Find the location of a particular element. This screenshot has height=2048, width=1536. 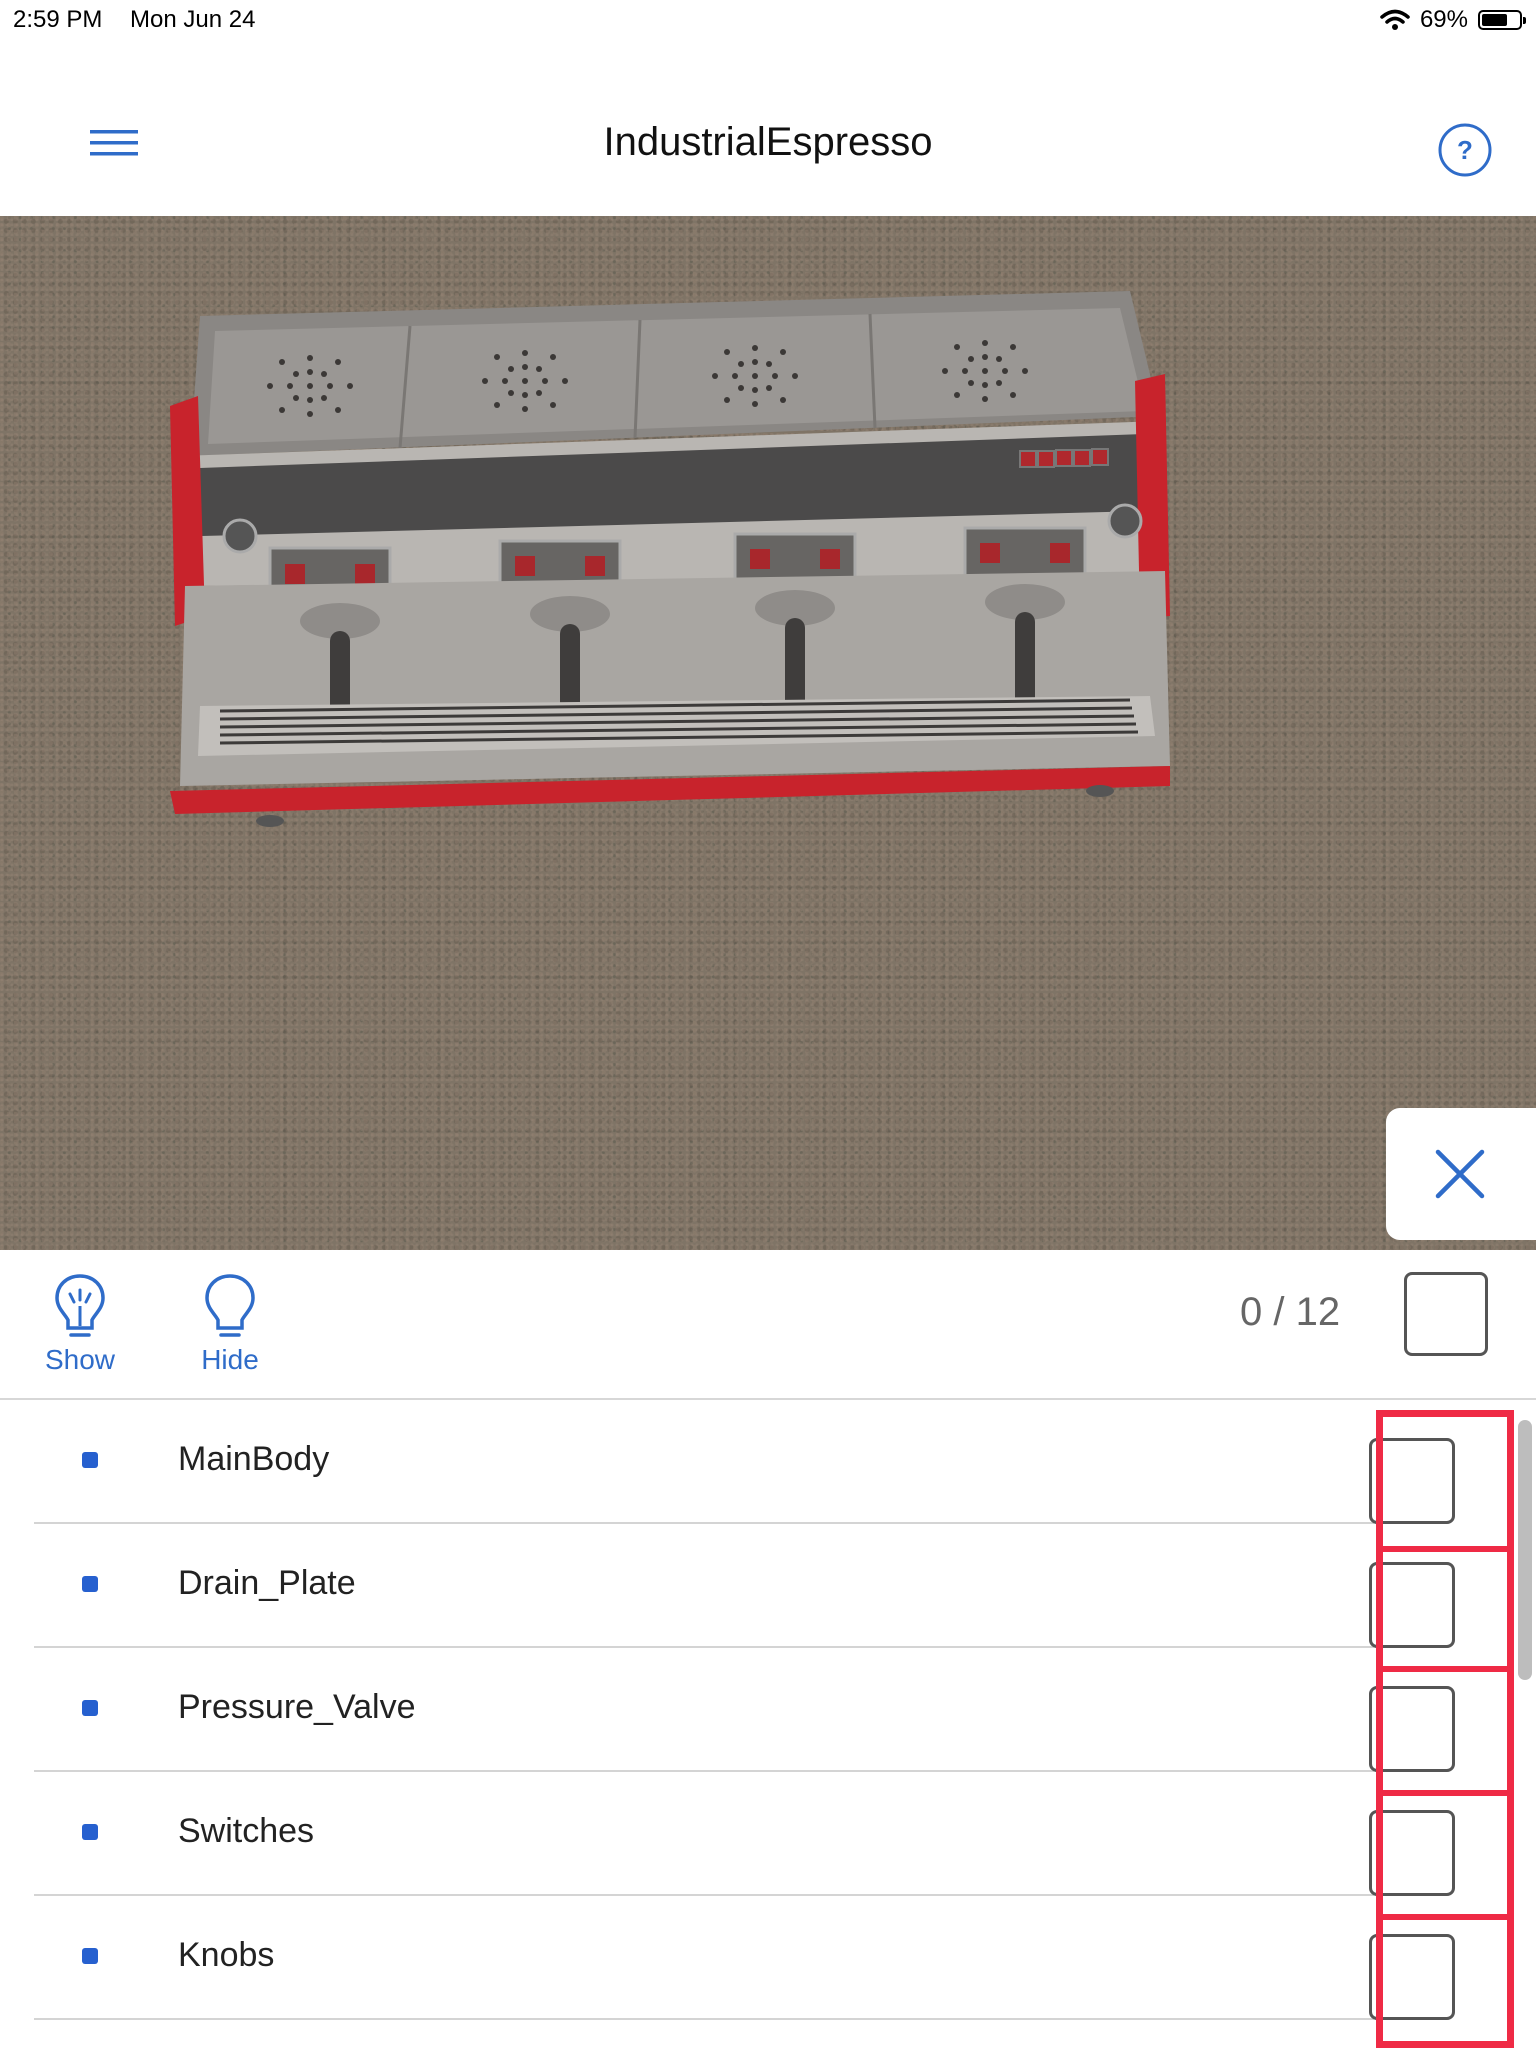

list-item: Switches is located at coordinates (704, 1834).